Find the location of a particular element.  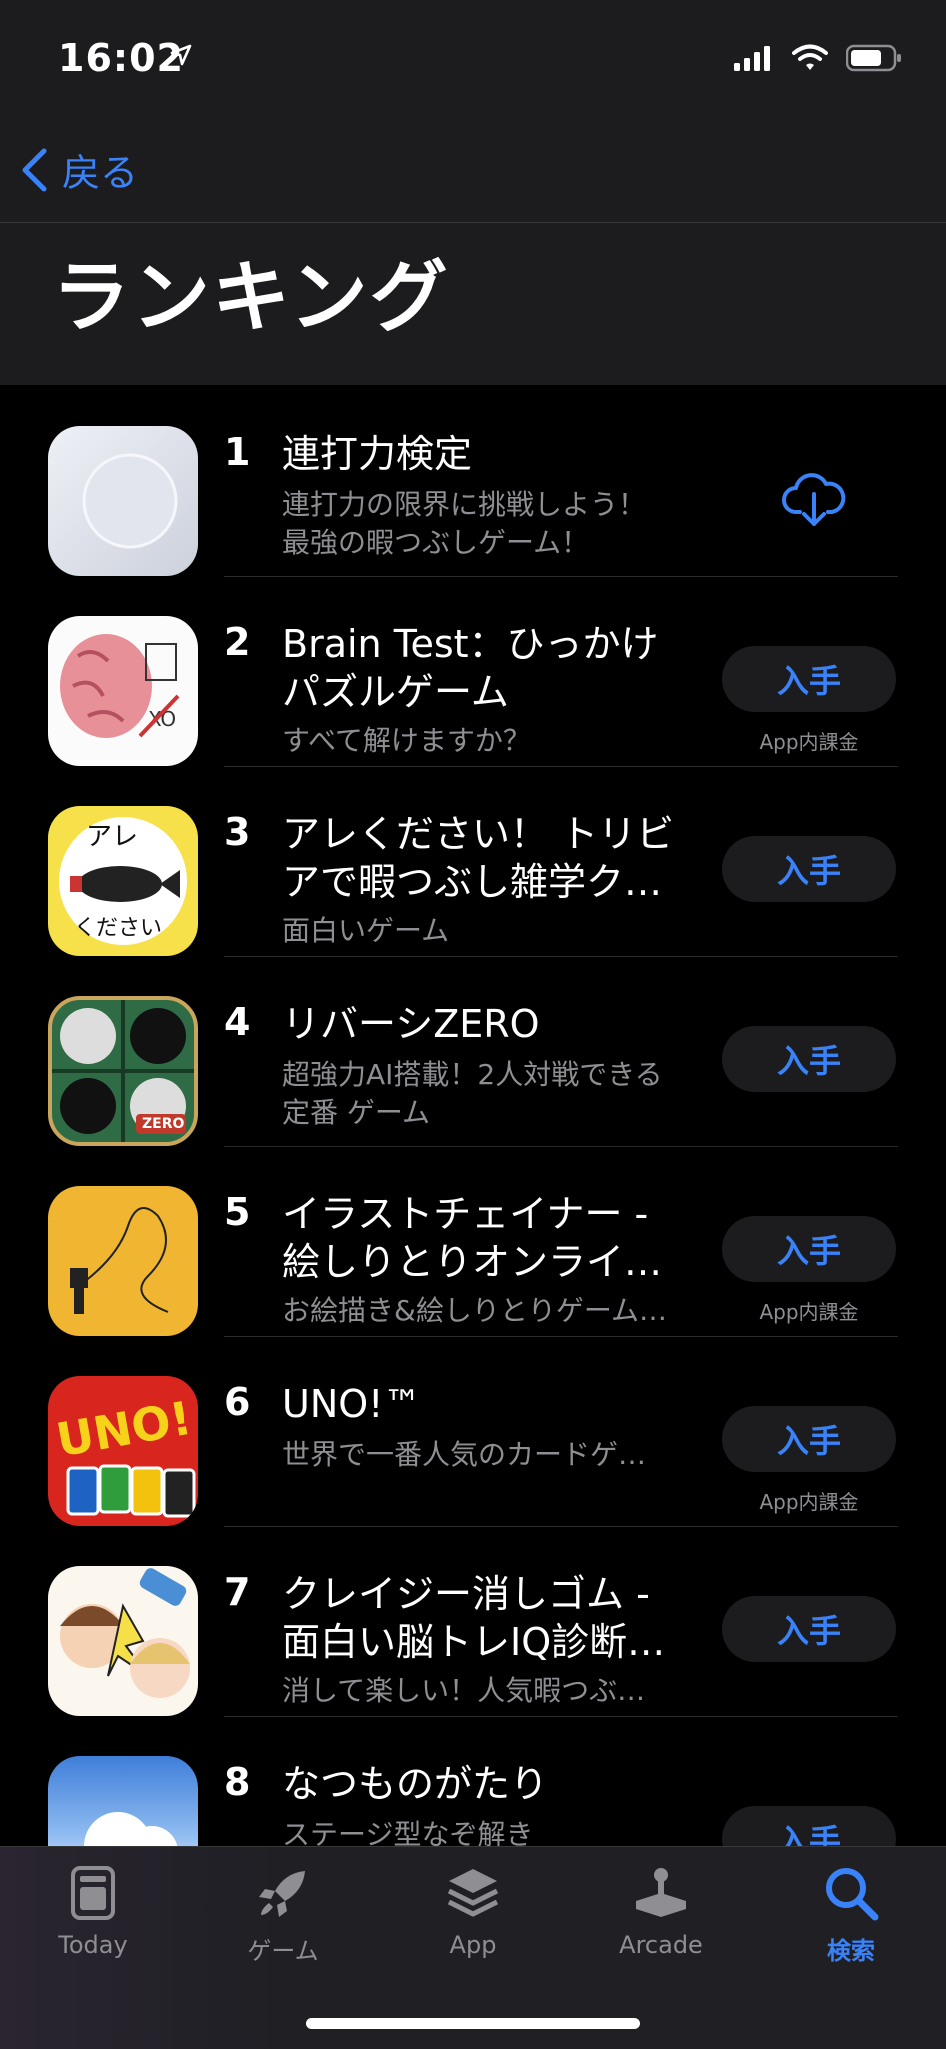

characters-icon is located at coordinates (125, 1633).